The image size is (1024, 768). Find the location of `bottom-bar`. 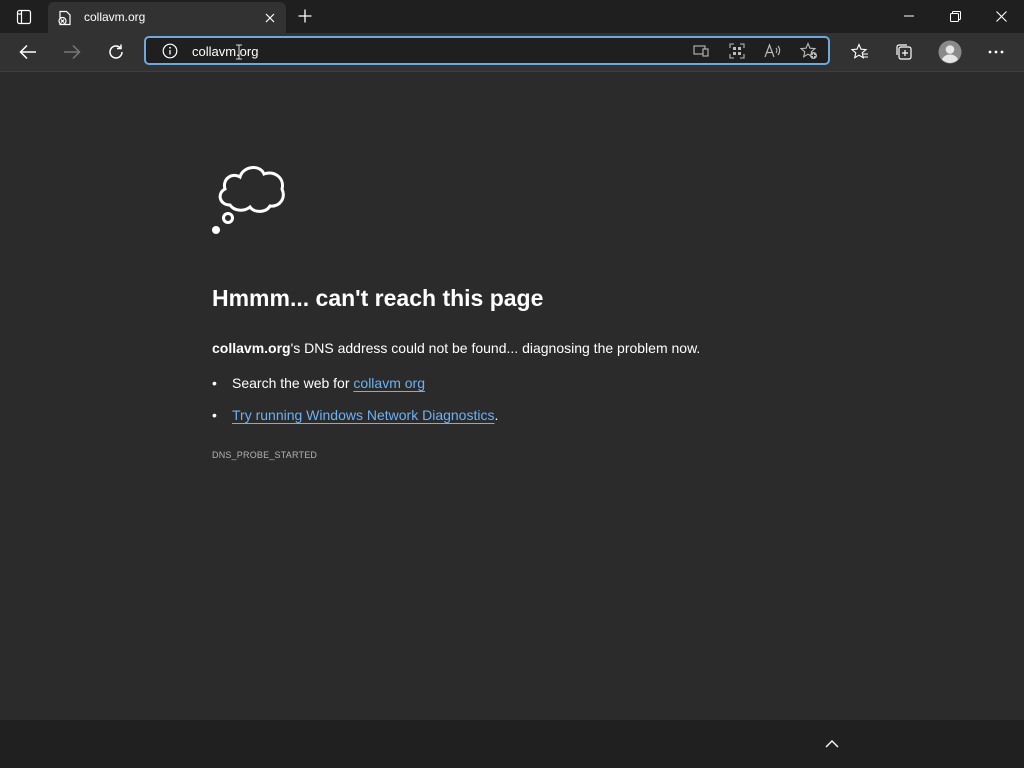

bottom-bar is located at coordinates (512, 744).